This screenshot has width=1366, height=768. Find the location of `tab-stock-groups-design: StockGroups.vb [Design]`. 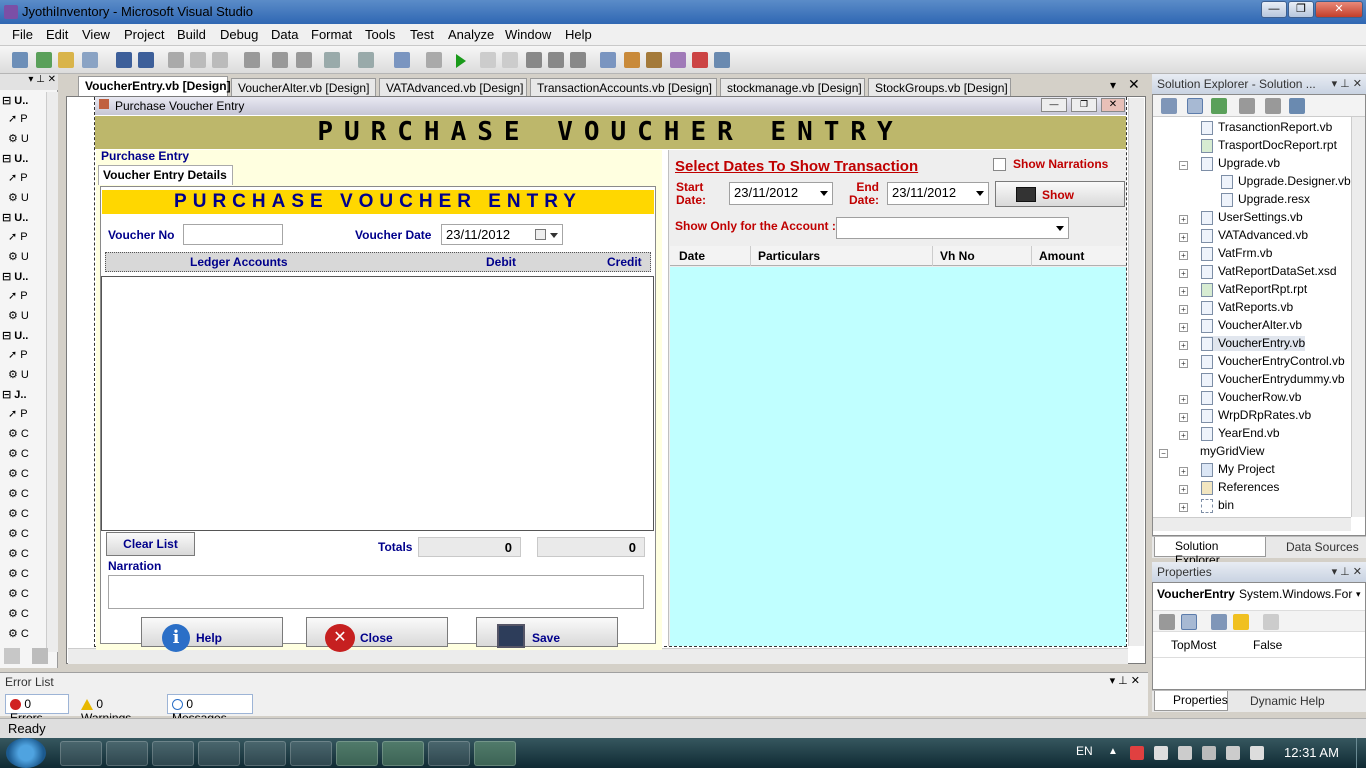

tab-stock-groups-design: StockGroups.vb [Design] is located at coordinates (939, 87).